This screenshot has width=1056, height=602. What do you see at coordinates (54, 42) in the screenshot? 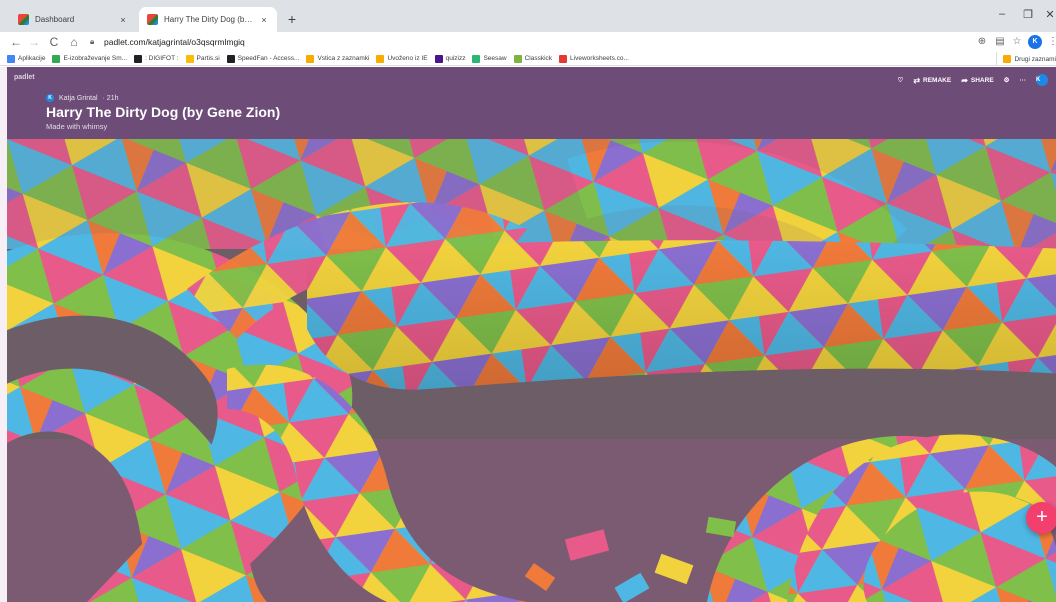
I see `reload-button: C` at bounding box center [54, 42].